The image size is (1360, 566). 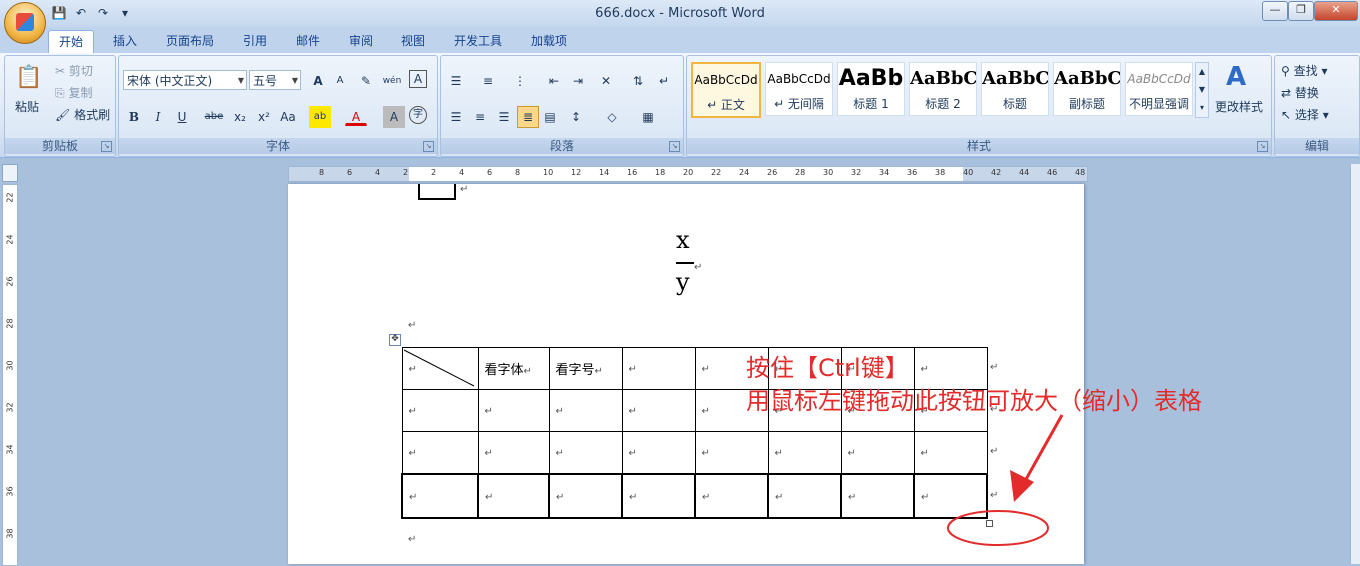 What do you see at coordinates (1239, 106) in the screenshot?
I see `change-styles-button: 更改样式` at bounding box center [1239, 106].